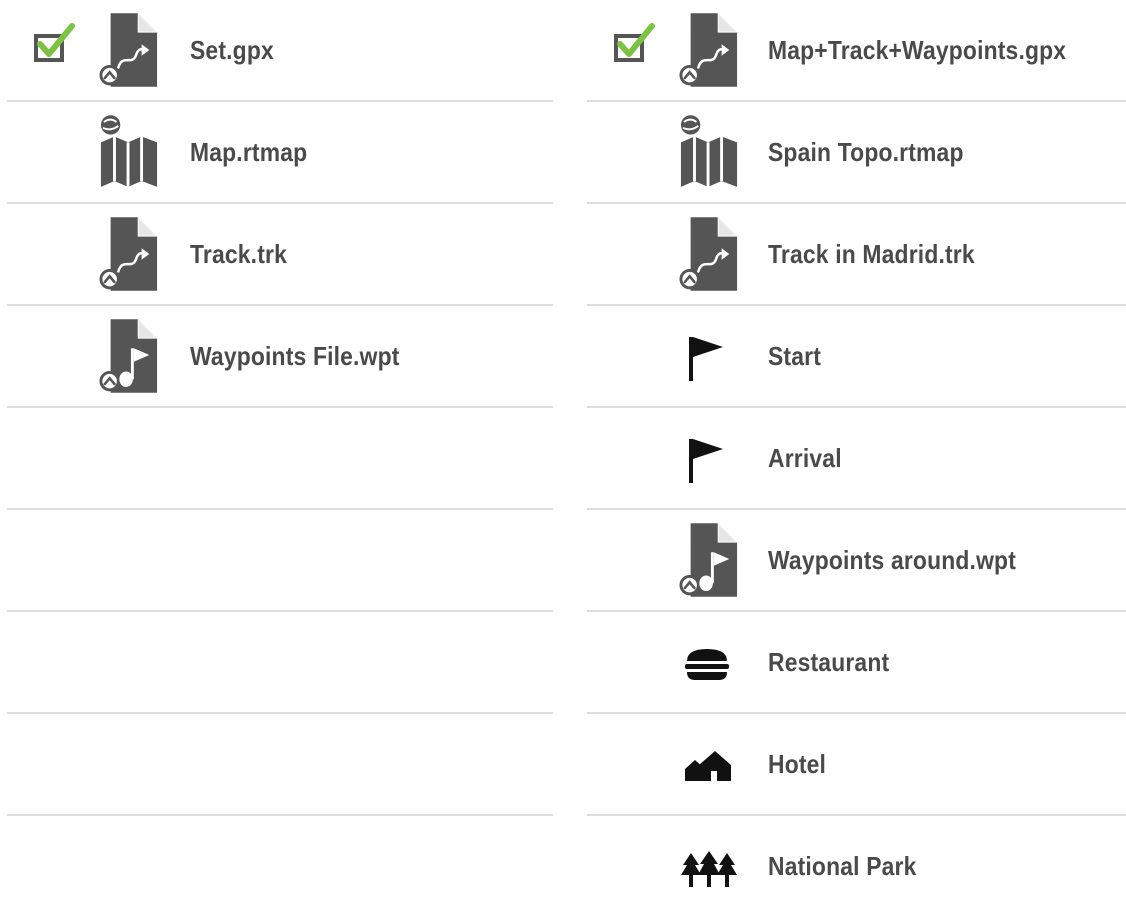 The height and width of the screenshot is (918, 1126). I want to click on list-item: Start, so click(856, 357).